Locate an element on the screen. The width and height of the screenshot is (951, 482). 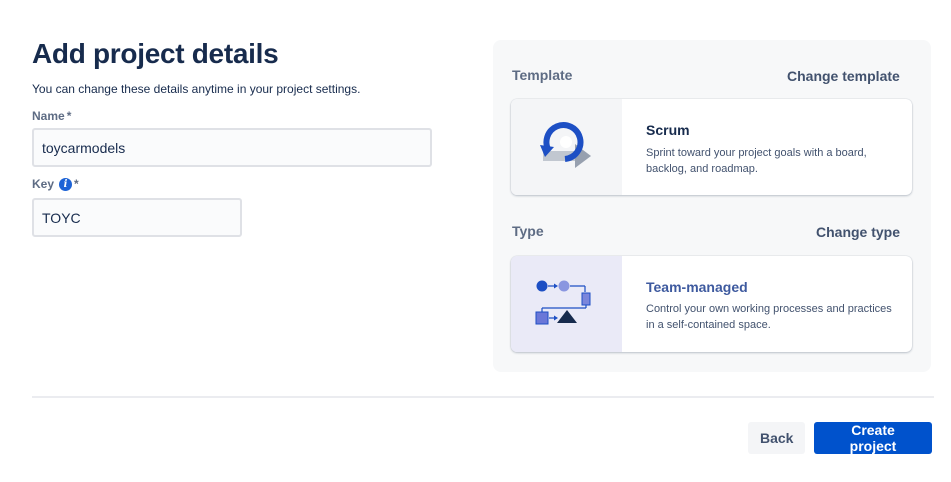
name-field-label: Name * is located at coordinates (51, 116).